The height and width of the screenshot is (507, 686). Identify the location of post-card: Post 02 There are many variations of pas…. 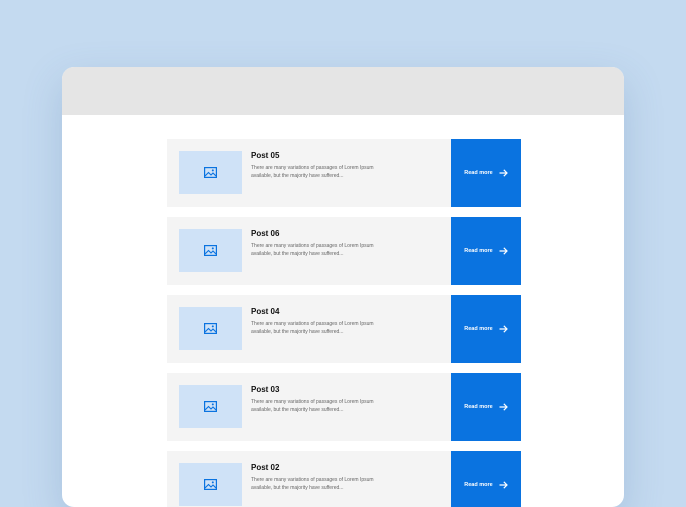
(344, 479).